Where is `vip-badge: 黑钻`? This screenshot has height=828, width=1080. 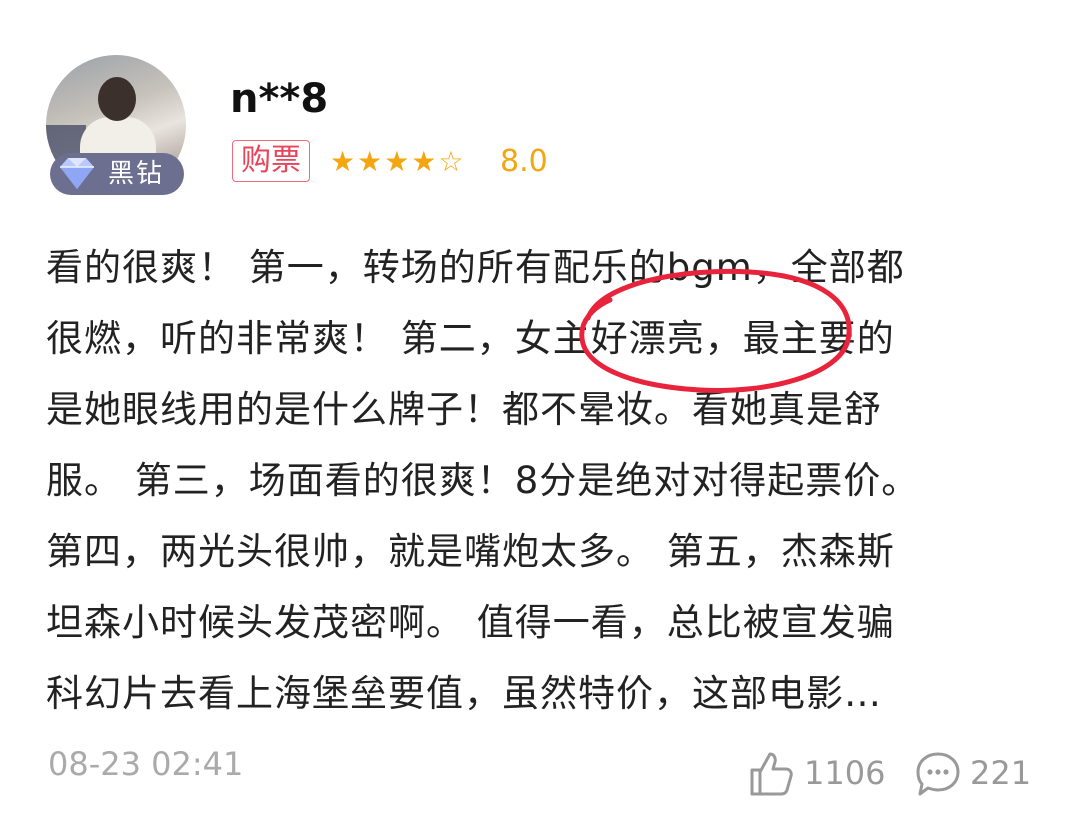 vip-badge: 黑钻 is located at coordinates (117, 174).